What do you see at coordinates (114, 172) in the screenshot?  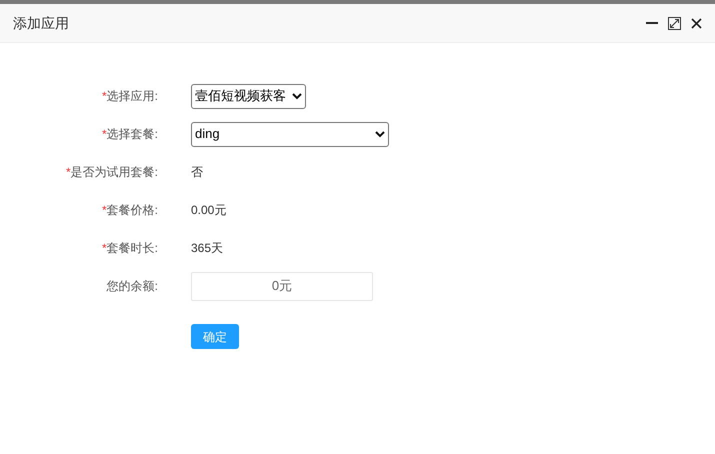 I see `field-label: 是否为试用套餐:` at bounding box center [114, 172].